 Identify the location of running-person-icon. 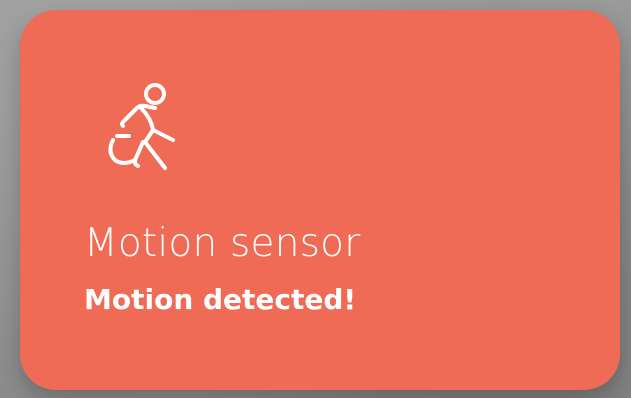
(143, 128).